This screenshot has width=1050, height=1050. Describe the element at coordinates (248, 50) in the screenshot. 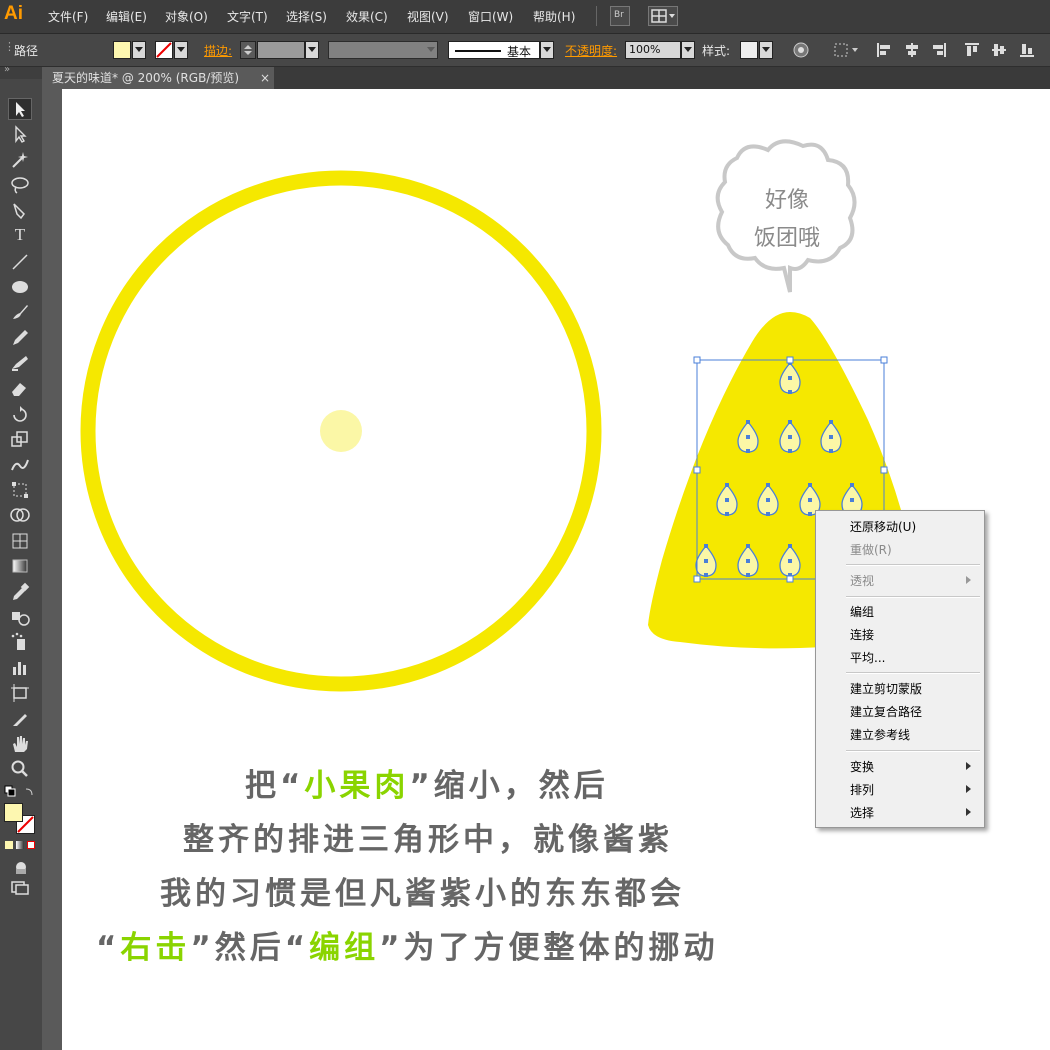

I see `stroke-weight-stepper` at that location.